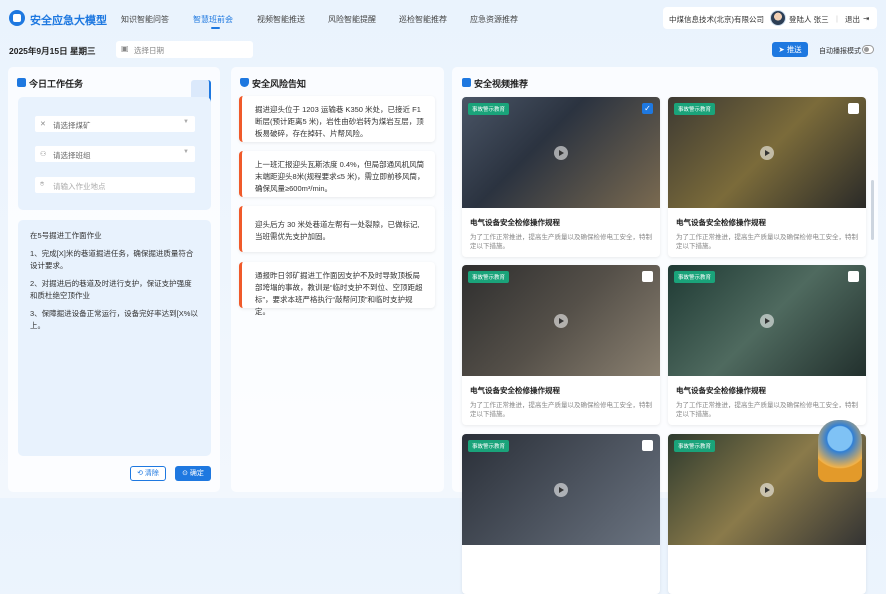 The height and width of the screenshot is (594, 886). I want to click on task-line: 在5号掘进工作面作业, so click(66, 235).